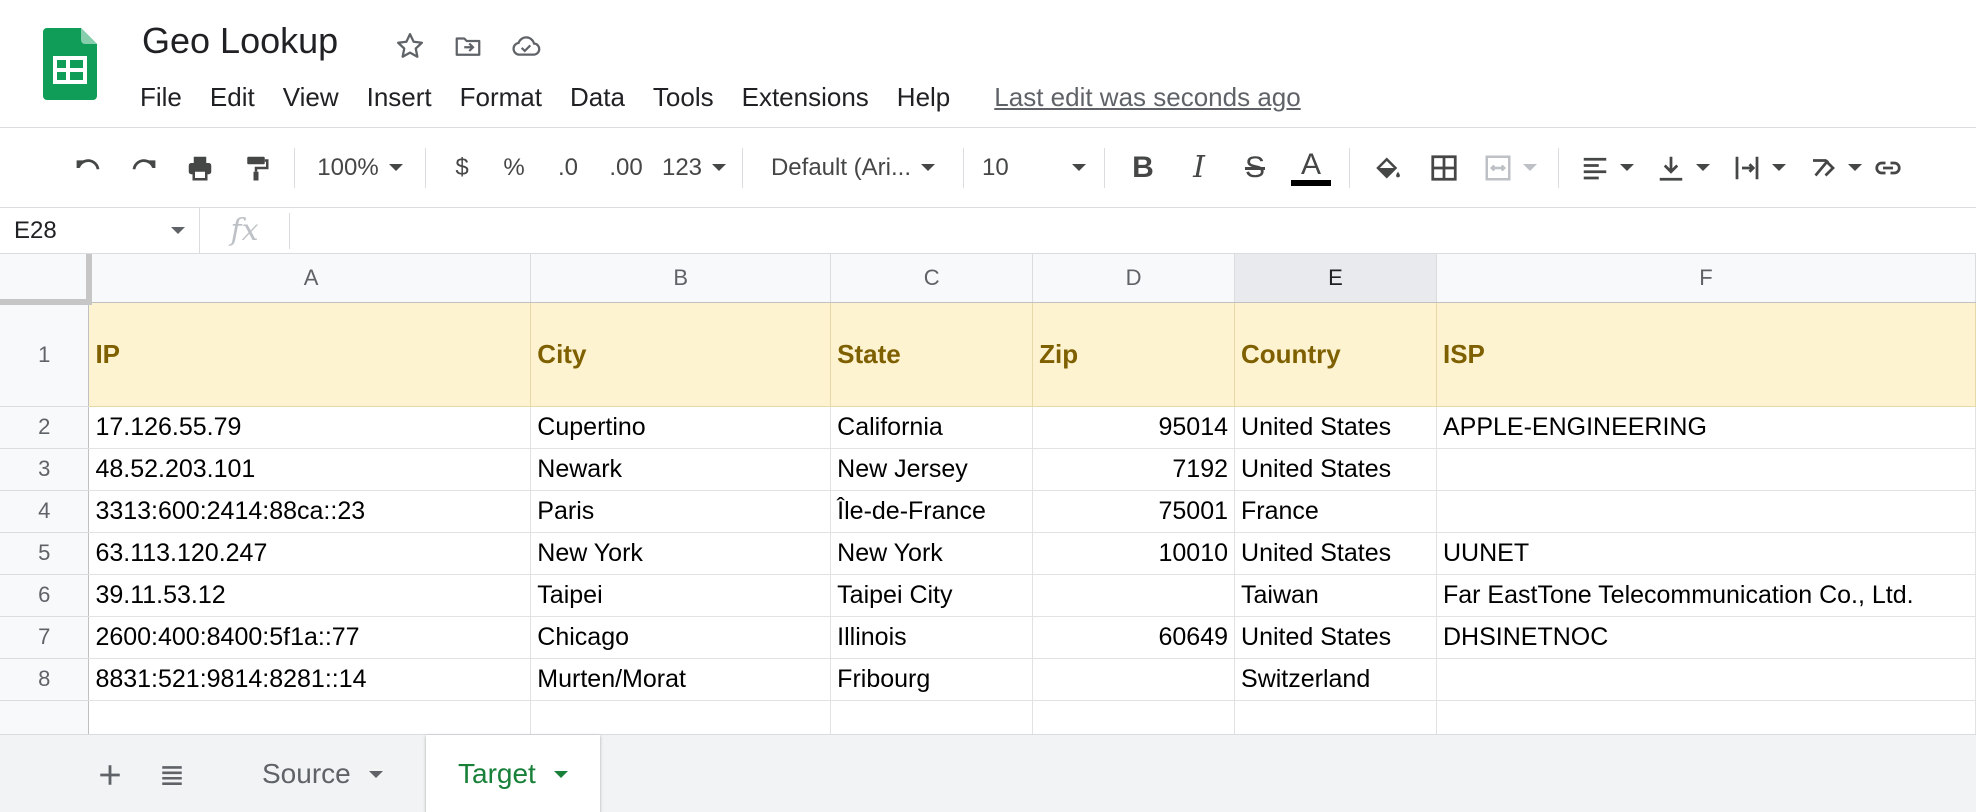  What do you see at coordinates (1388, 168) in the screenshot?
I see `fill-color-icon` at bounding box center [1388, 168].